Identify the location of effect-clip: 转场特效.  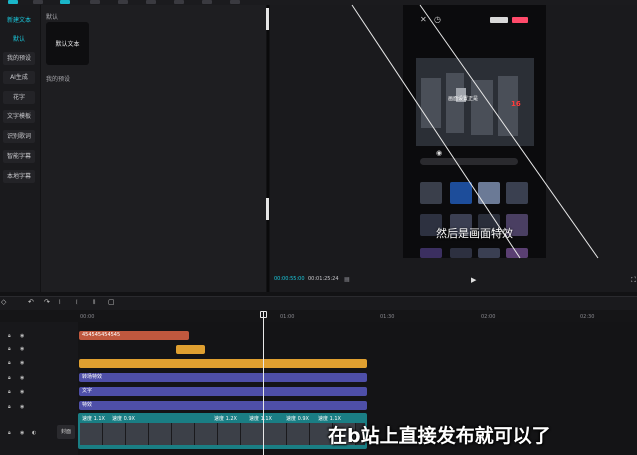
(223, 377).